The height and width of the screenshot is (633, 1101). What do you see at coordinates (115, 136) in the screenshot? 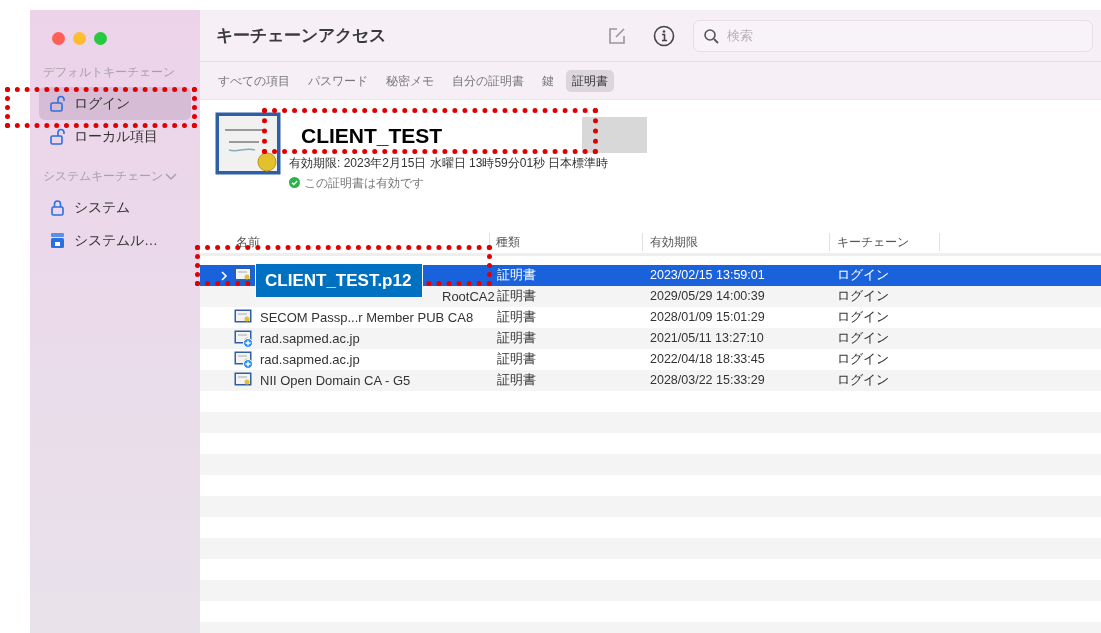
I see `sidebar-item: ローカル項目` at bounding box center [115, 136].